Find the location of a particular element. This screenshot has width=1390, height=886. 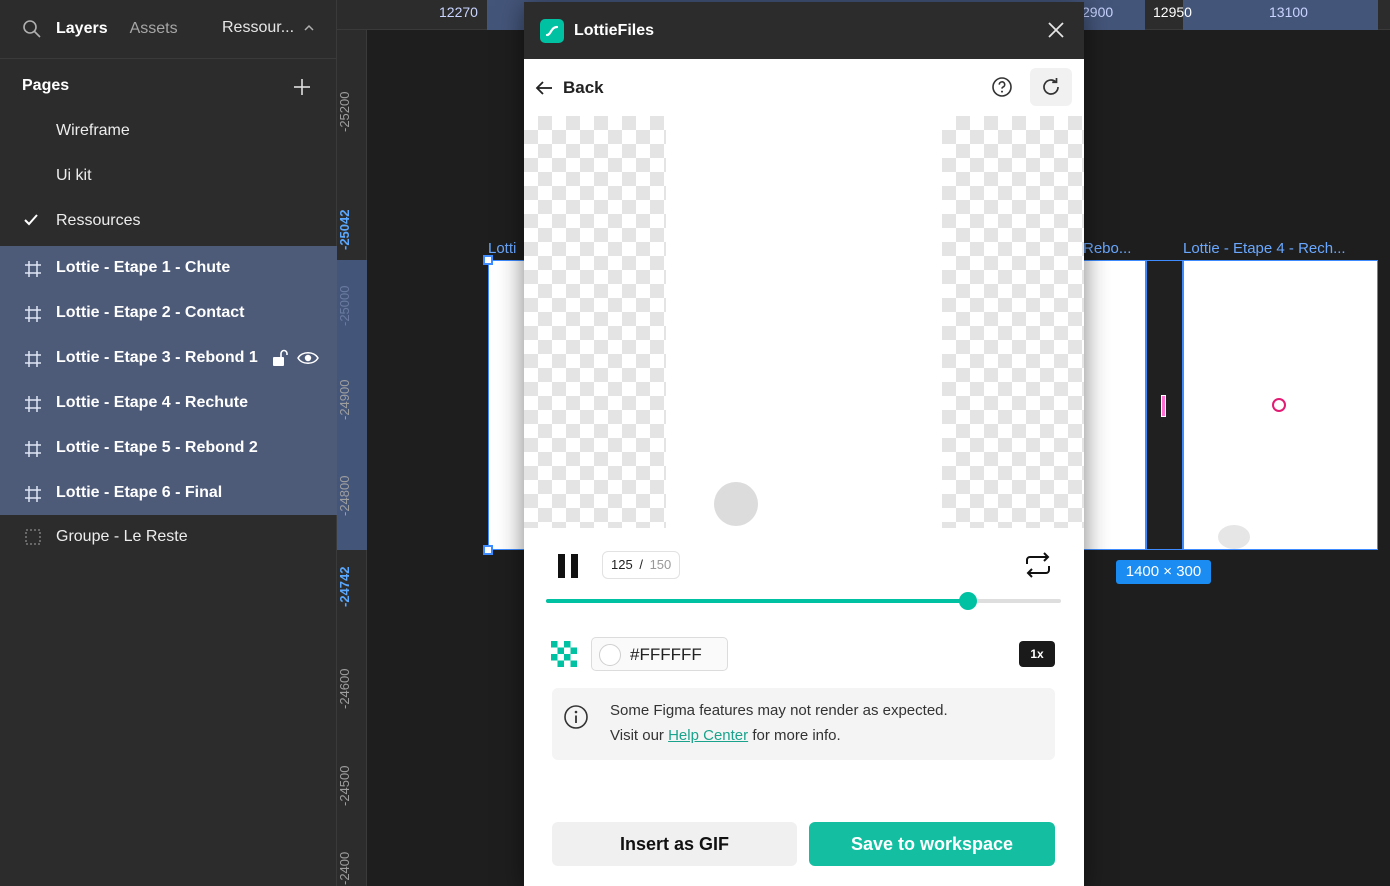

seek-handle is located at coordinates (968, 601).